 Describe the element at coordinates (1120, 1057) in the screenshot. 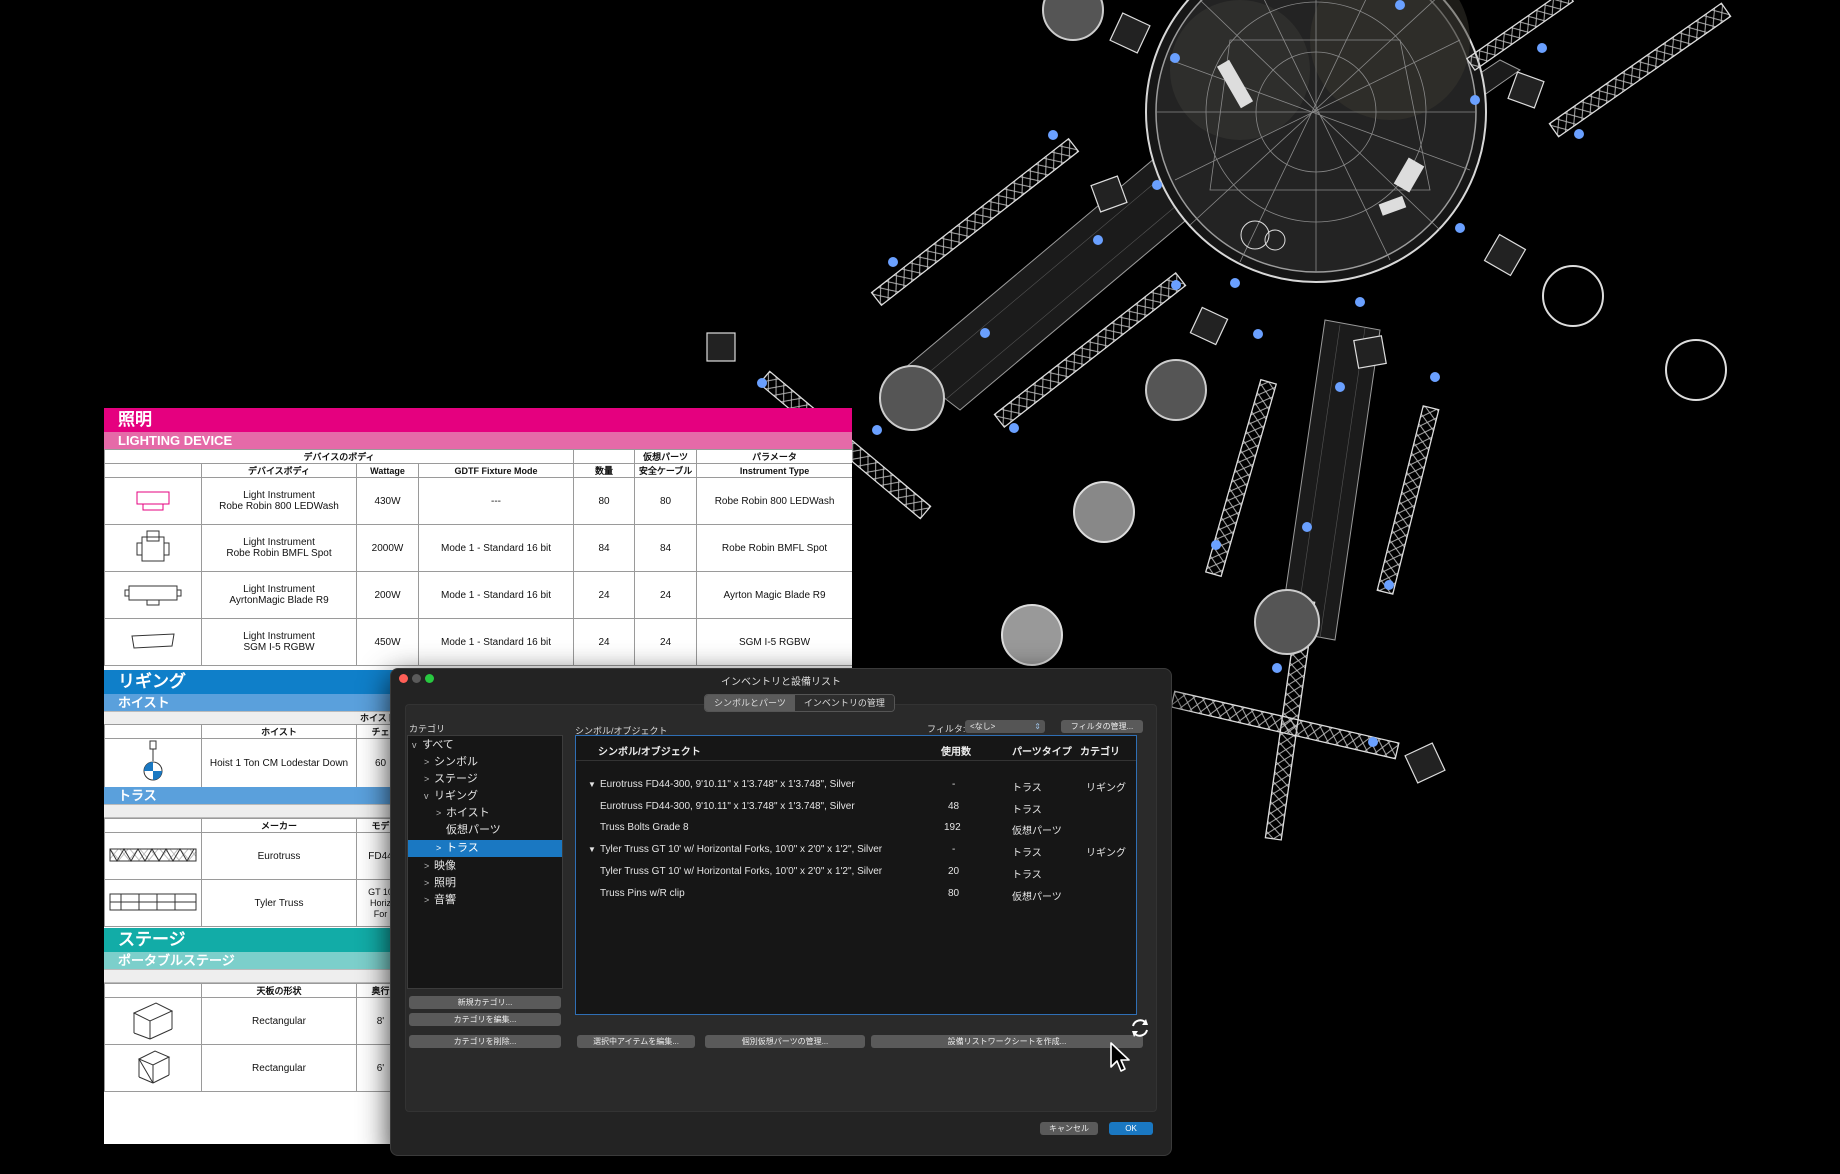

I see `mouse-pointer-icon` at that location.